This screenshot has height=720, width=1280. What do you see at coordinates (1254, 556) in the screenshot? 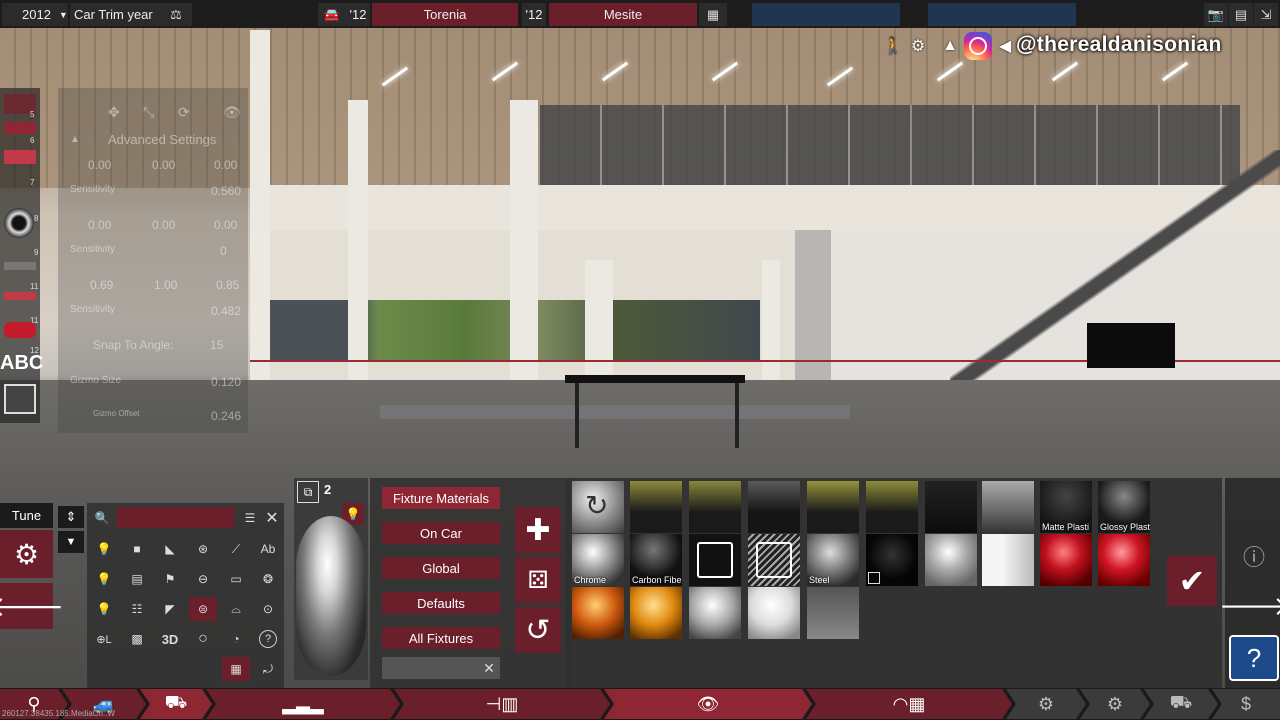
I see `warning-button: ⓘ` at bounding box center [1254, 556].